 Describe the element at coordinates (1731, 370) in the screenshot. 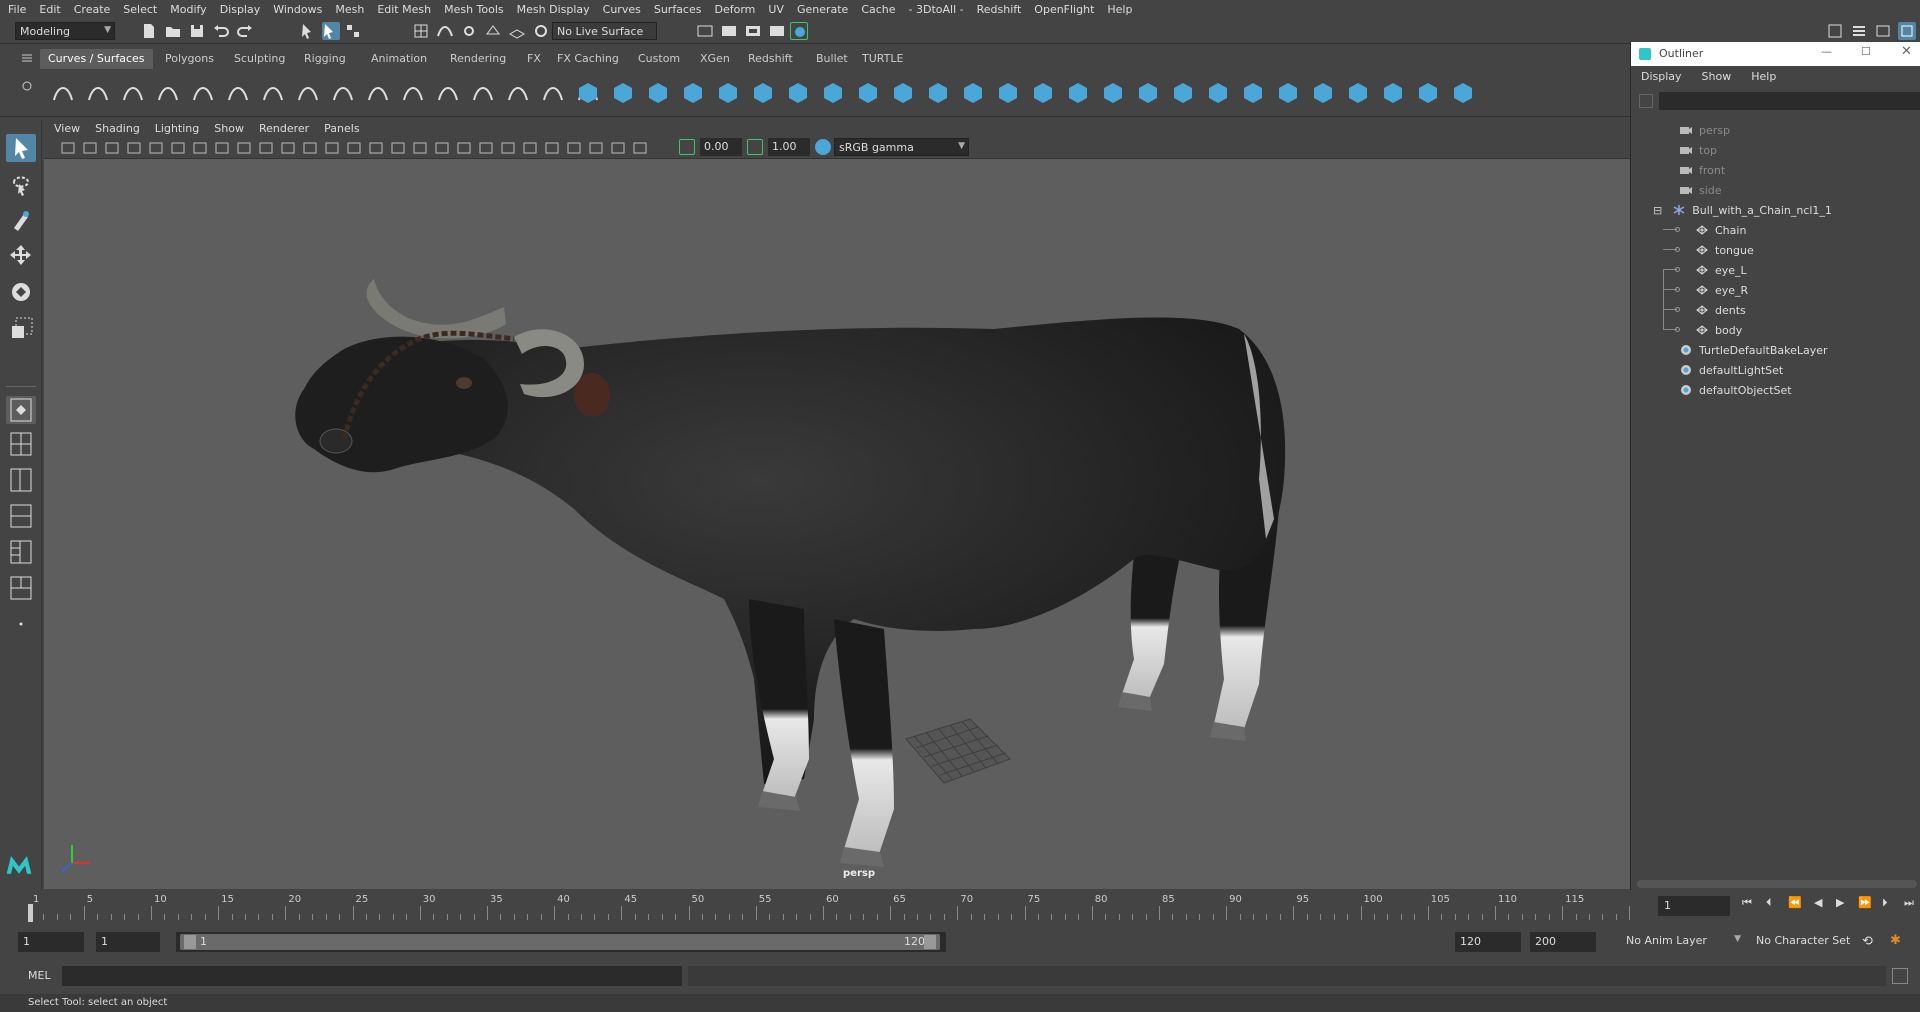

I see `outliner-item-set: defaultLightSet` at that location.